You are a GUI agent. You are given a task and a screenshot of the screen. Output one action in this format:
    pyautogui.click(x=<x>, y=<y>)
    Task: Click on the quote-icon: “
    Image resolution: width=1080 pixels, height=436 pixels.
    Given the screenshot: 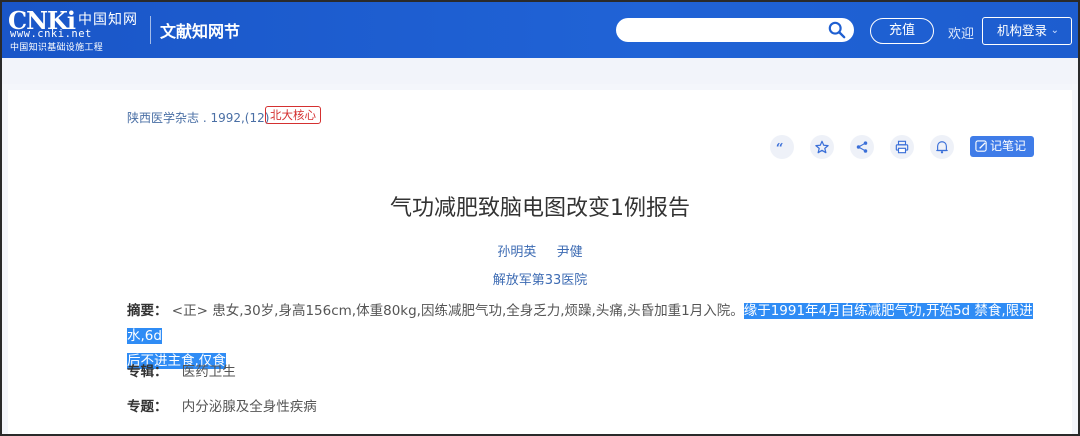 What is the action you would take?
    pyautogui.click(x=780, y=147)
    